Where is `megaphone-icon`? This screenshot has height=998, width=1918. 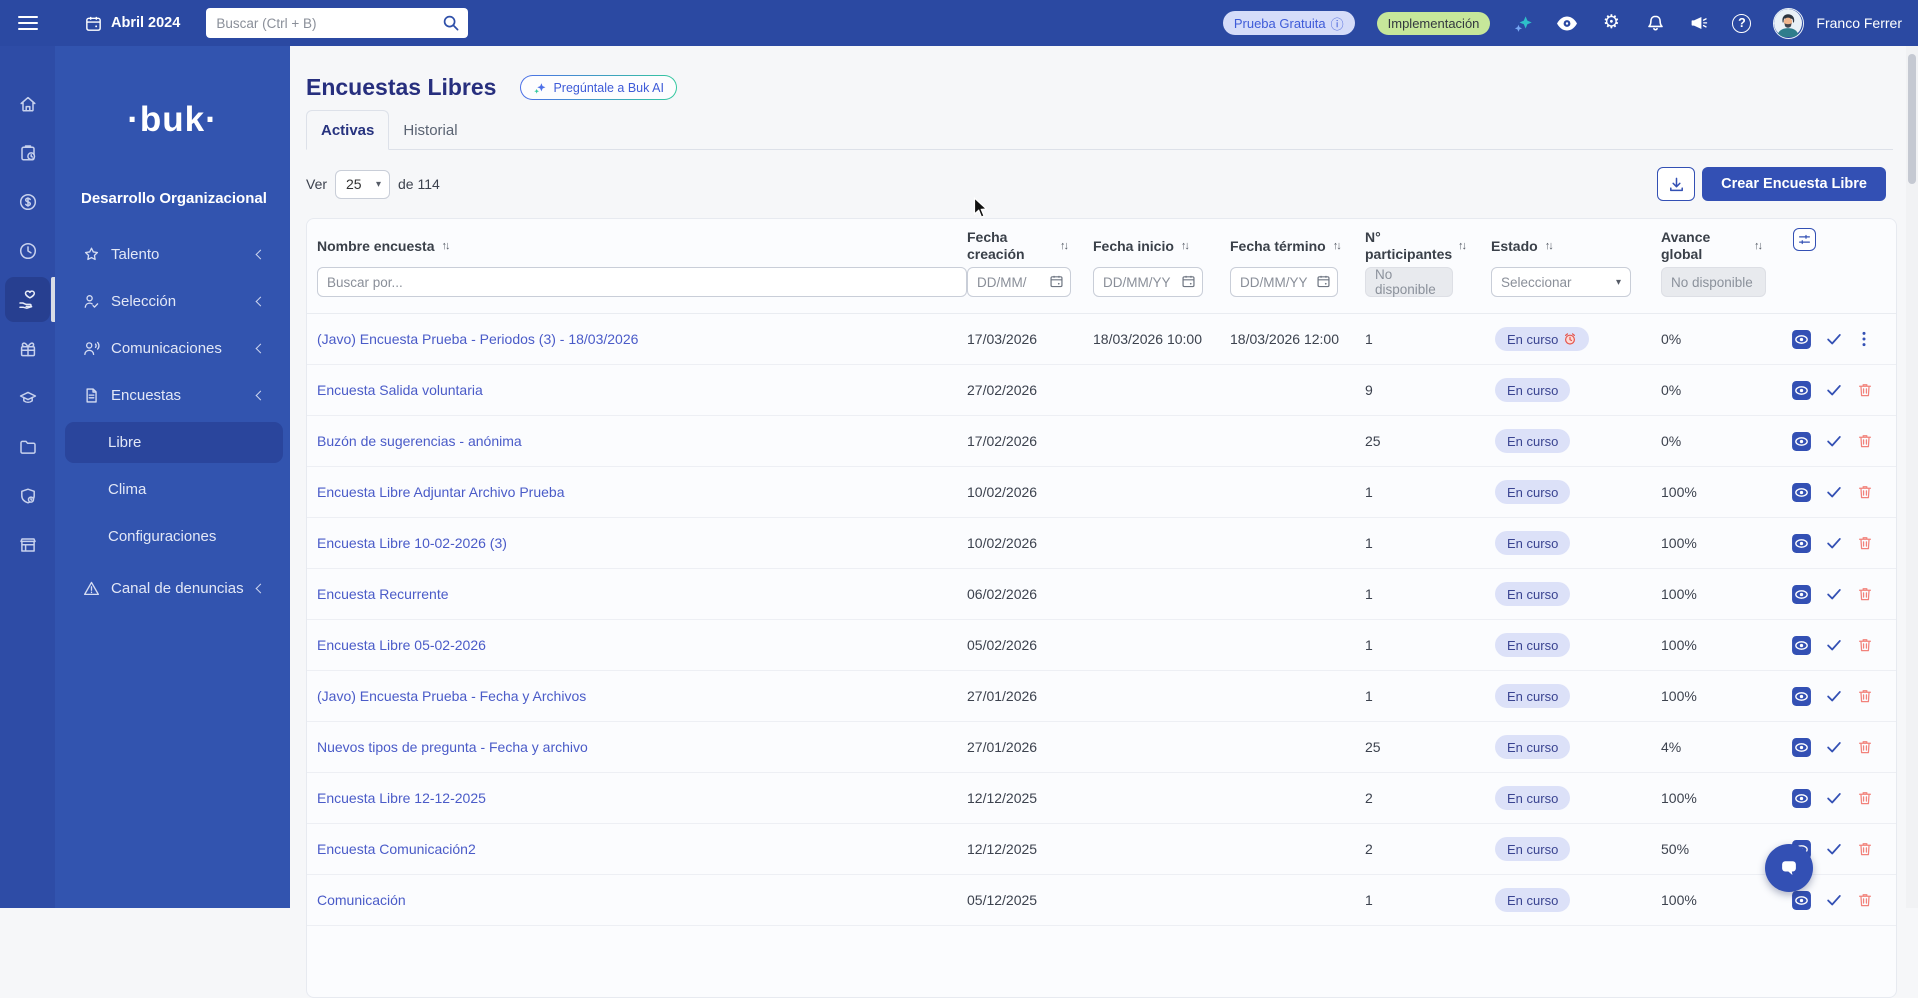 megaphone-icon is located at coordinates (1699, 23).